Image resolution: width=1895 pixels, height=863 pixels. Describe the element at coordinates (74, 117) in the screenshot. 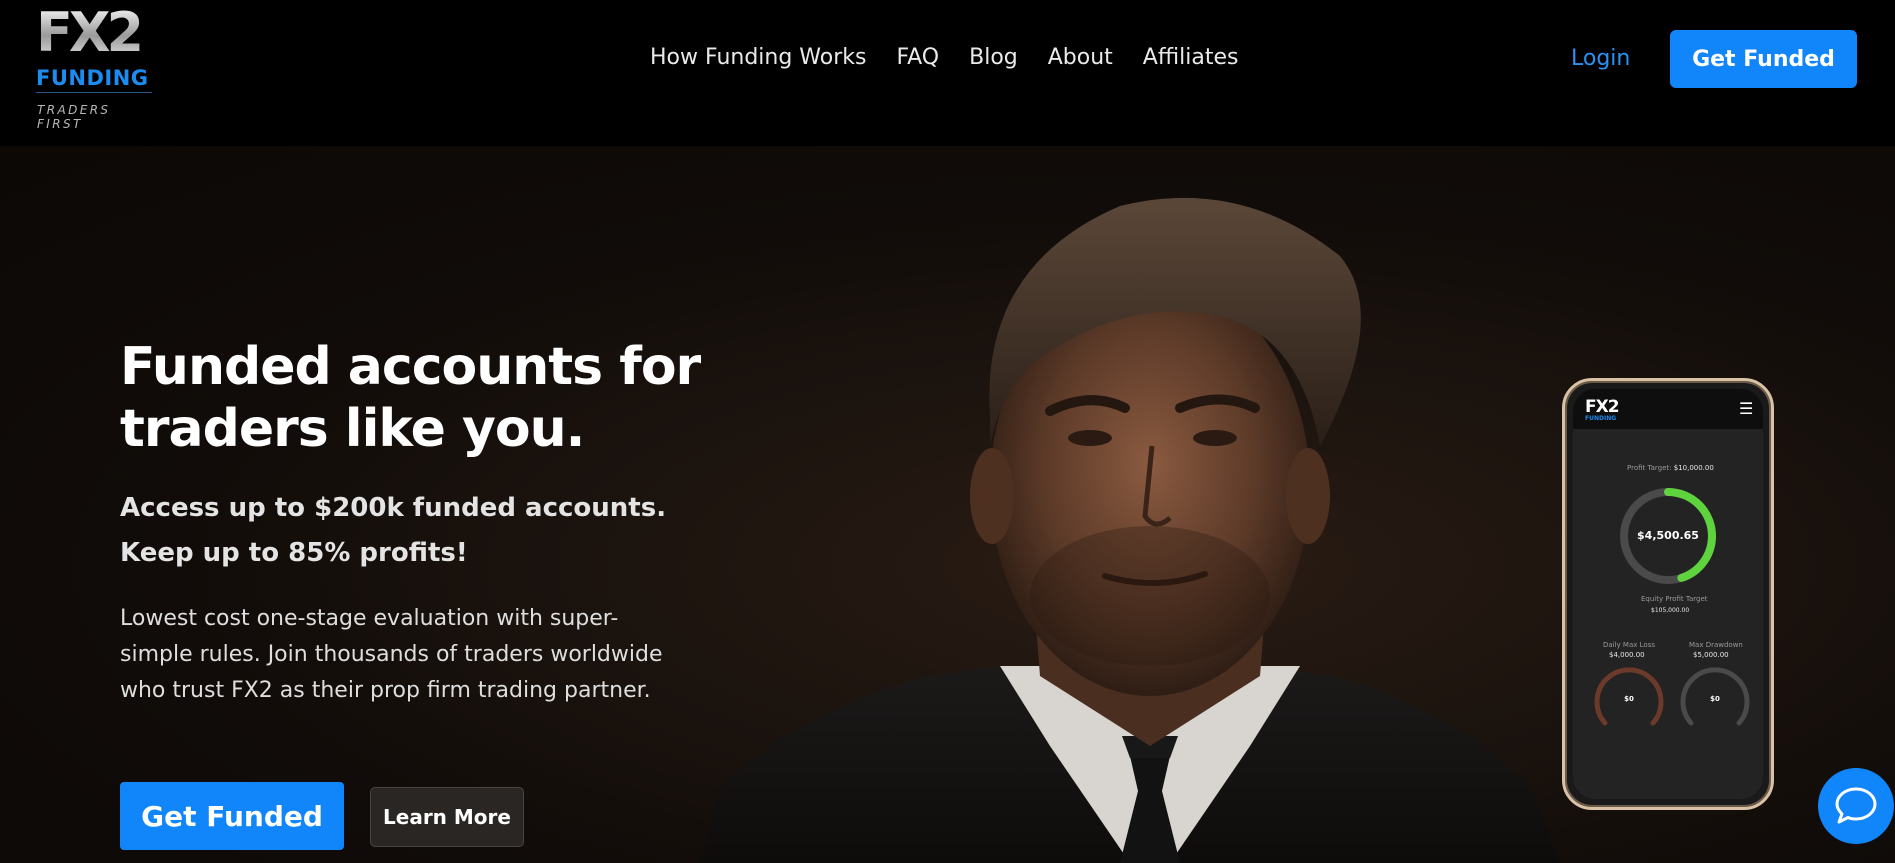

I see `logo-tagline: TRADERS FIRST` at that location.